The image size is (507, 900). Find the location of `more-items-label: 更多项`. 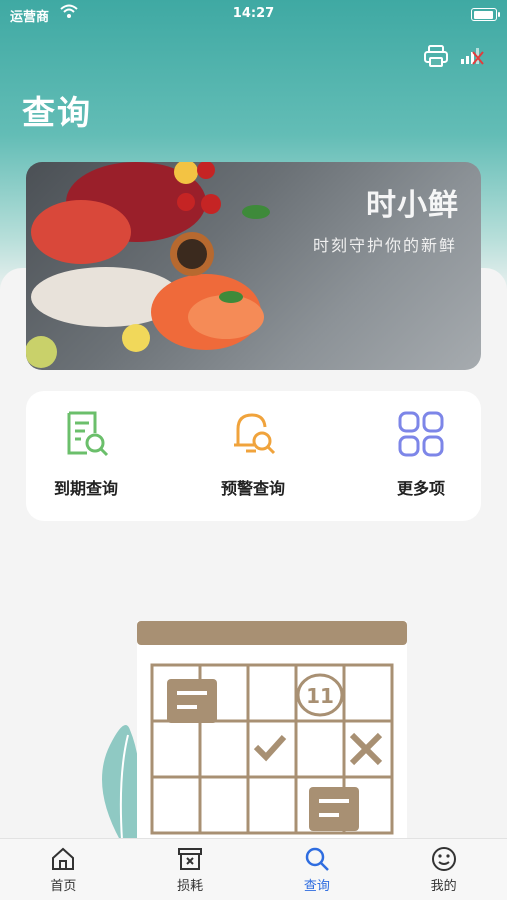

more-items-label: 更多项 is located at coordinates (420, 488).